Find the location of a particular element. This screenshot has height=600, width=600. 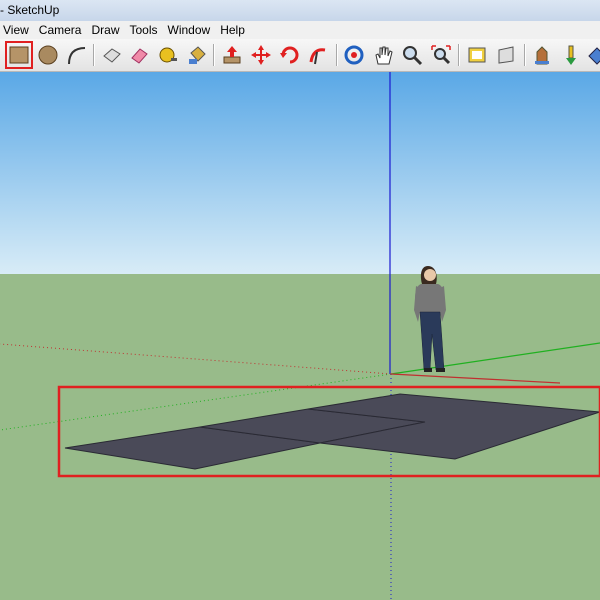

orbit-icon is located at coordinates (354, 55).